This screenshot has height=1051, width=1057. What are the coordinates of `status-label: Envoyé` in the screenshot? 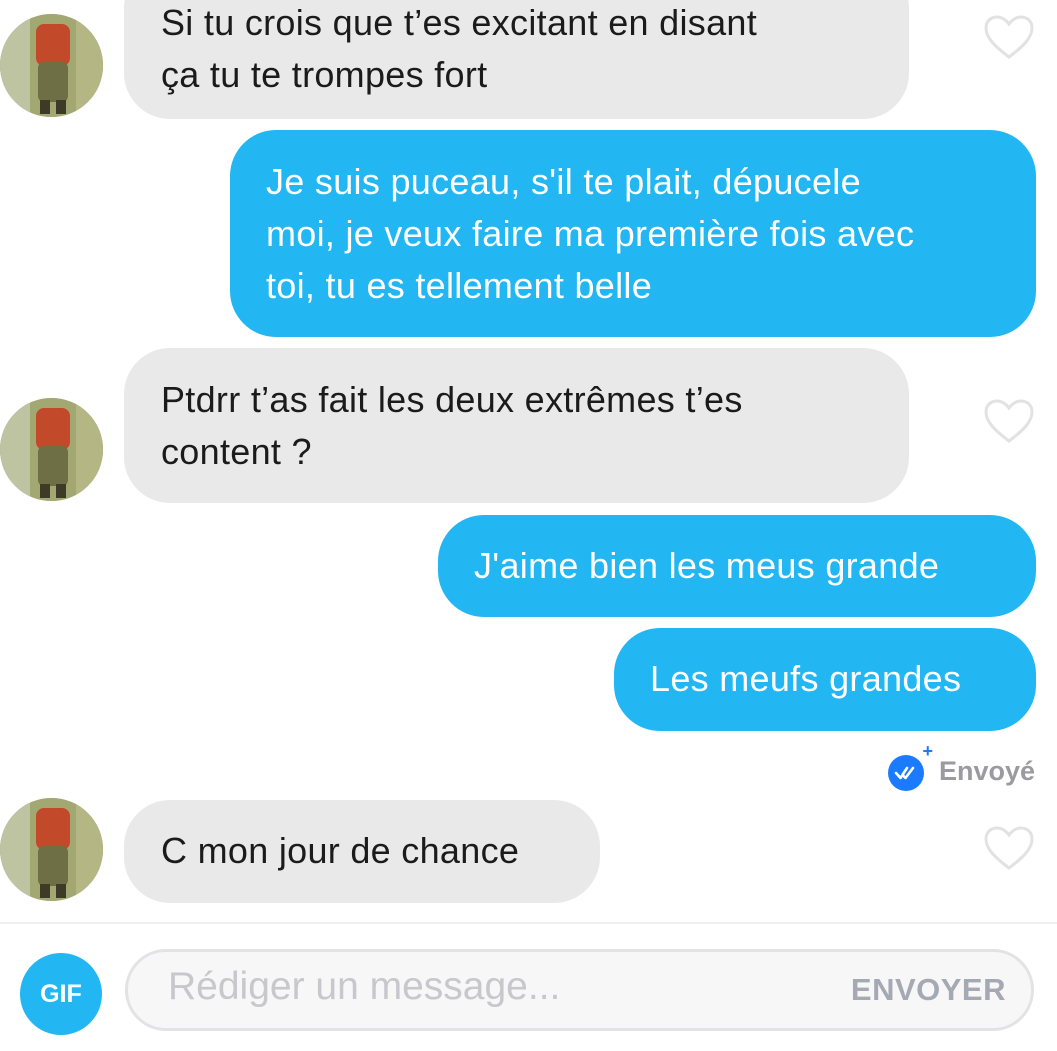 It's located at (986, 770).